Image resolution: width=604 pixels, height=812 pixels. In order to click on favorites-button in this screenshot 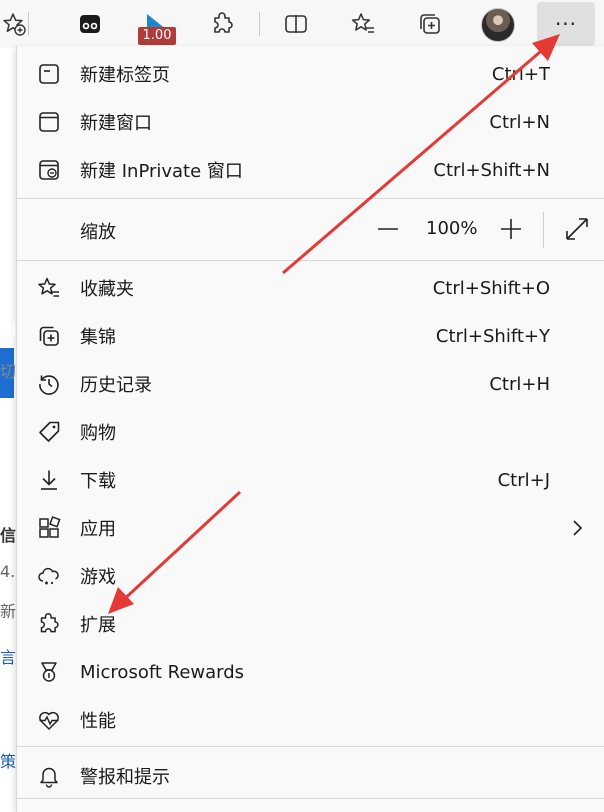, I will do `click(363, 24)`.